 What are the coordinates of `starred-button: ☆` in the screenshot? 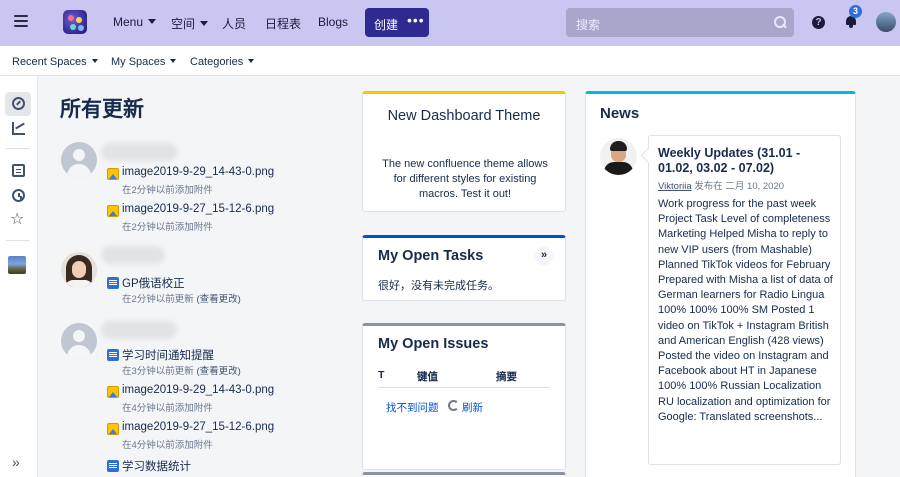 It's located at (18, 221).